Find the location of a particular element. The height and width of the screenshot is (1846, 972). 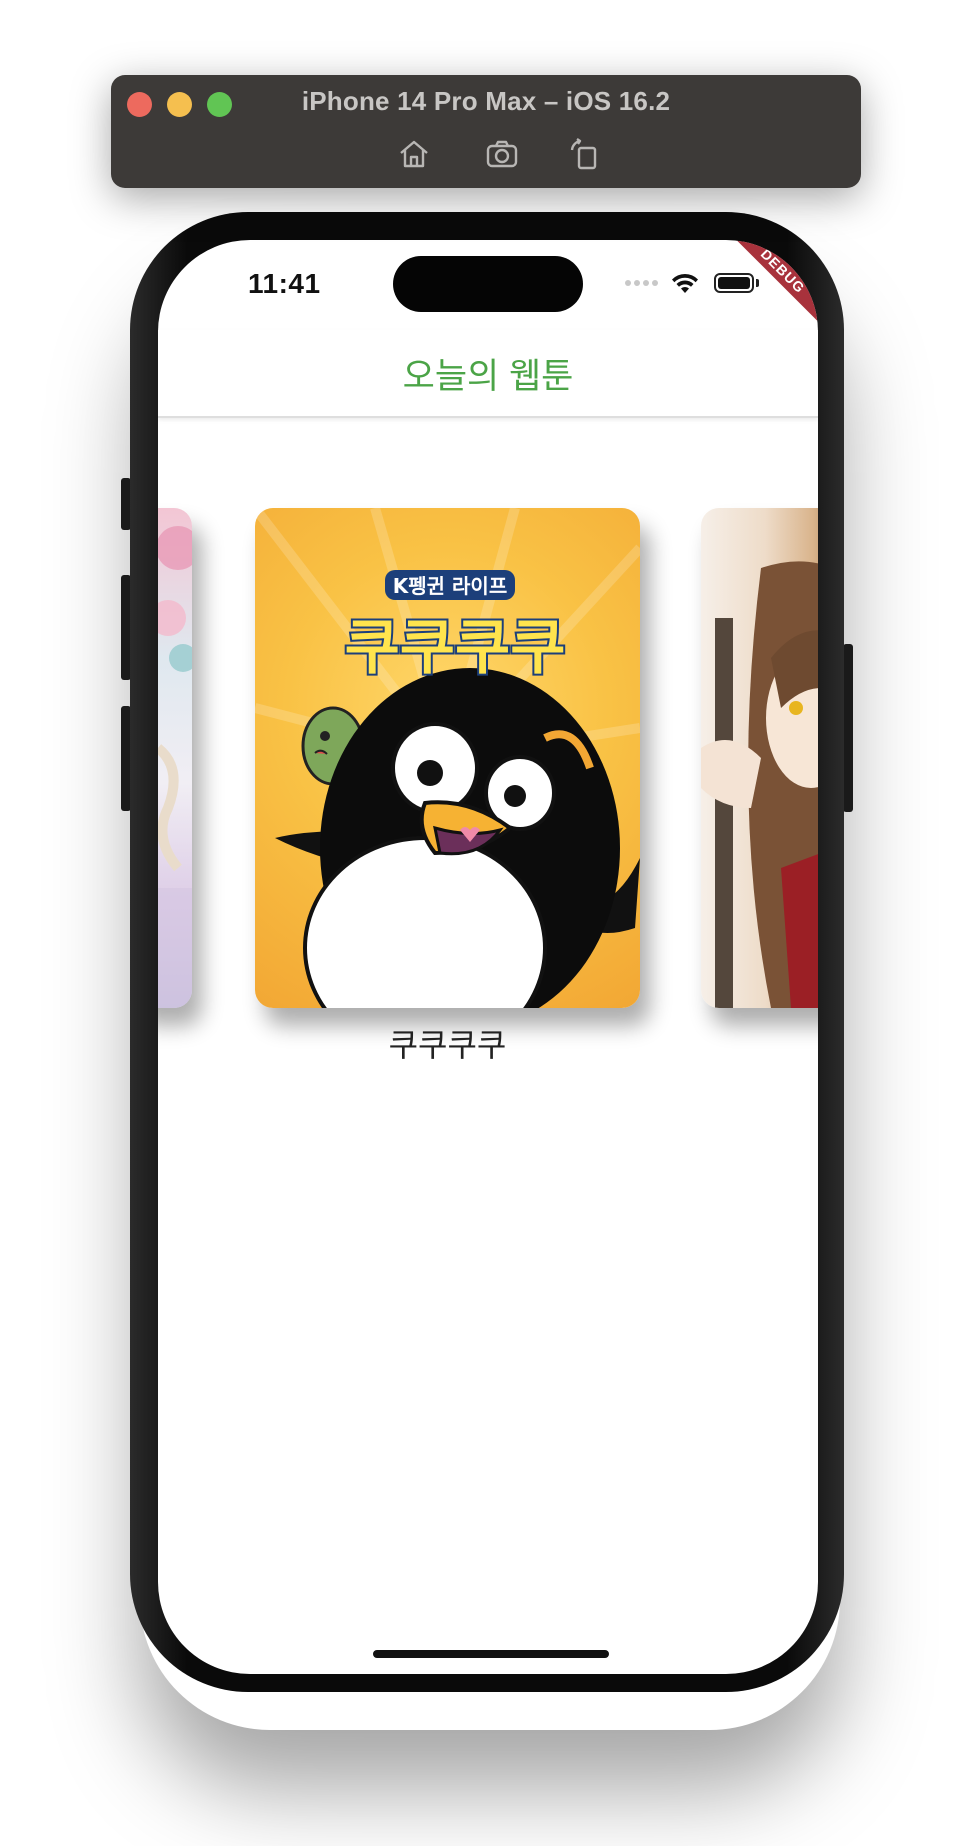

cover-title: 쿠쿠쿠쿠 is located at coordinates (455, 648).